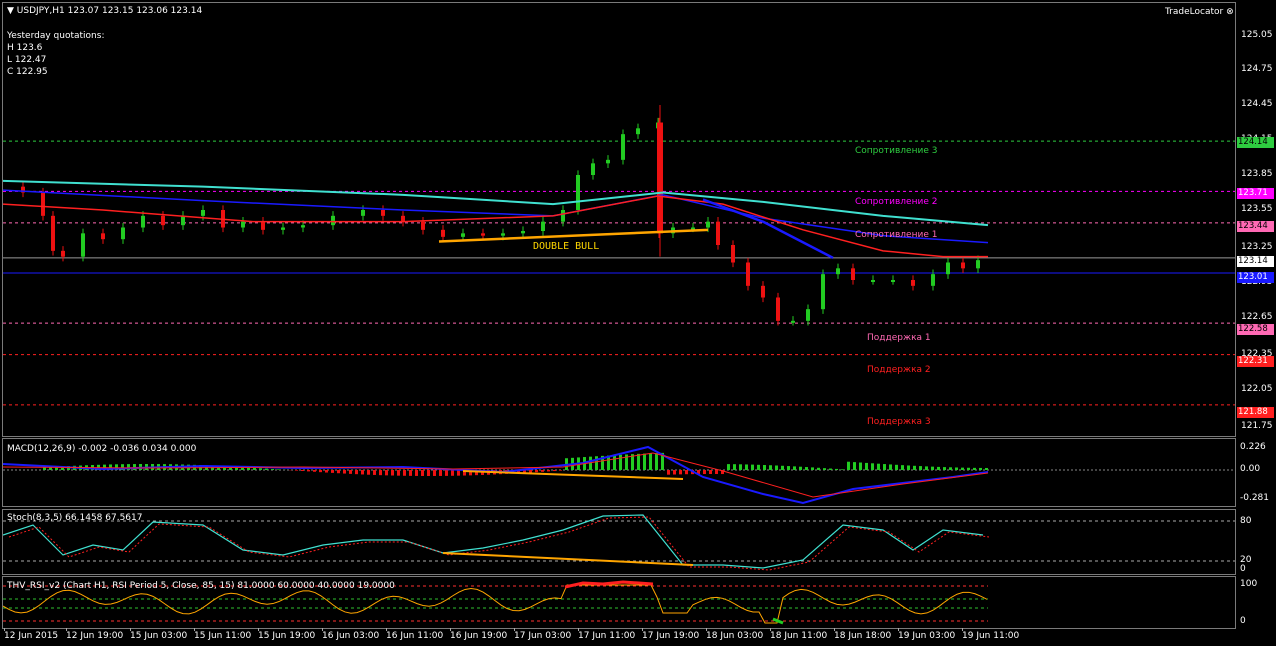 The width and height of the screenshot is (1276, 646). I want to click on yesterday-close: C 122.95, so click(27, 72).